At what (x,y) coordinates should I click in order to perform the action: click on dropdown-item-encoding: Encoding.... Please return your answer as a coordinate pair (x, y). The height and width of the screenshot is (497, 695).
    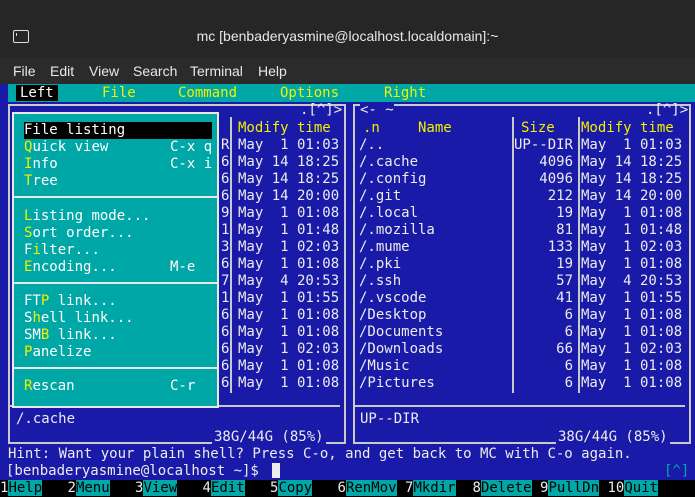
    Looking at the image, I should click on (70, 267).